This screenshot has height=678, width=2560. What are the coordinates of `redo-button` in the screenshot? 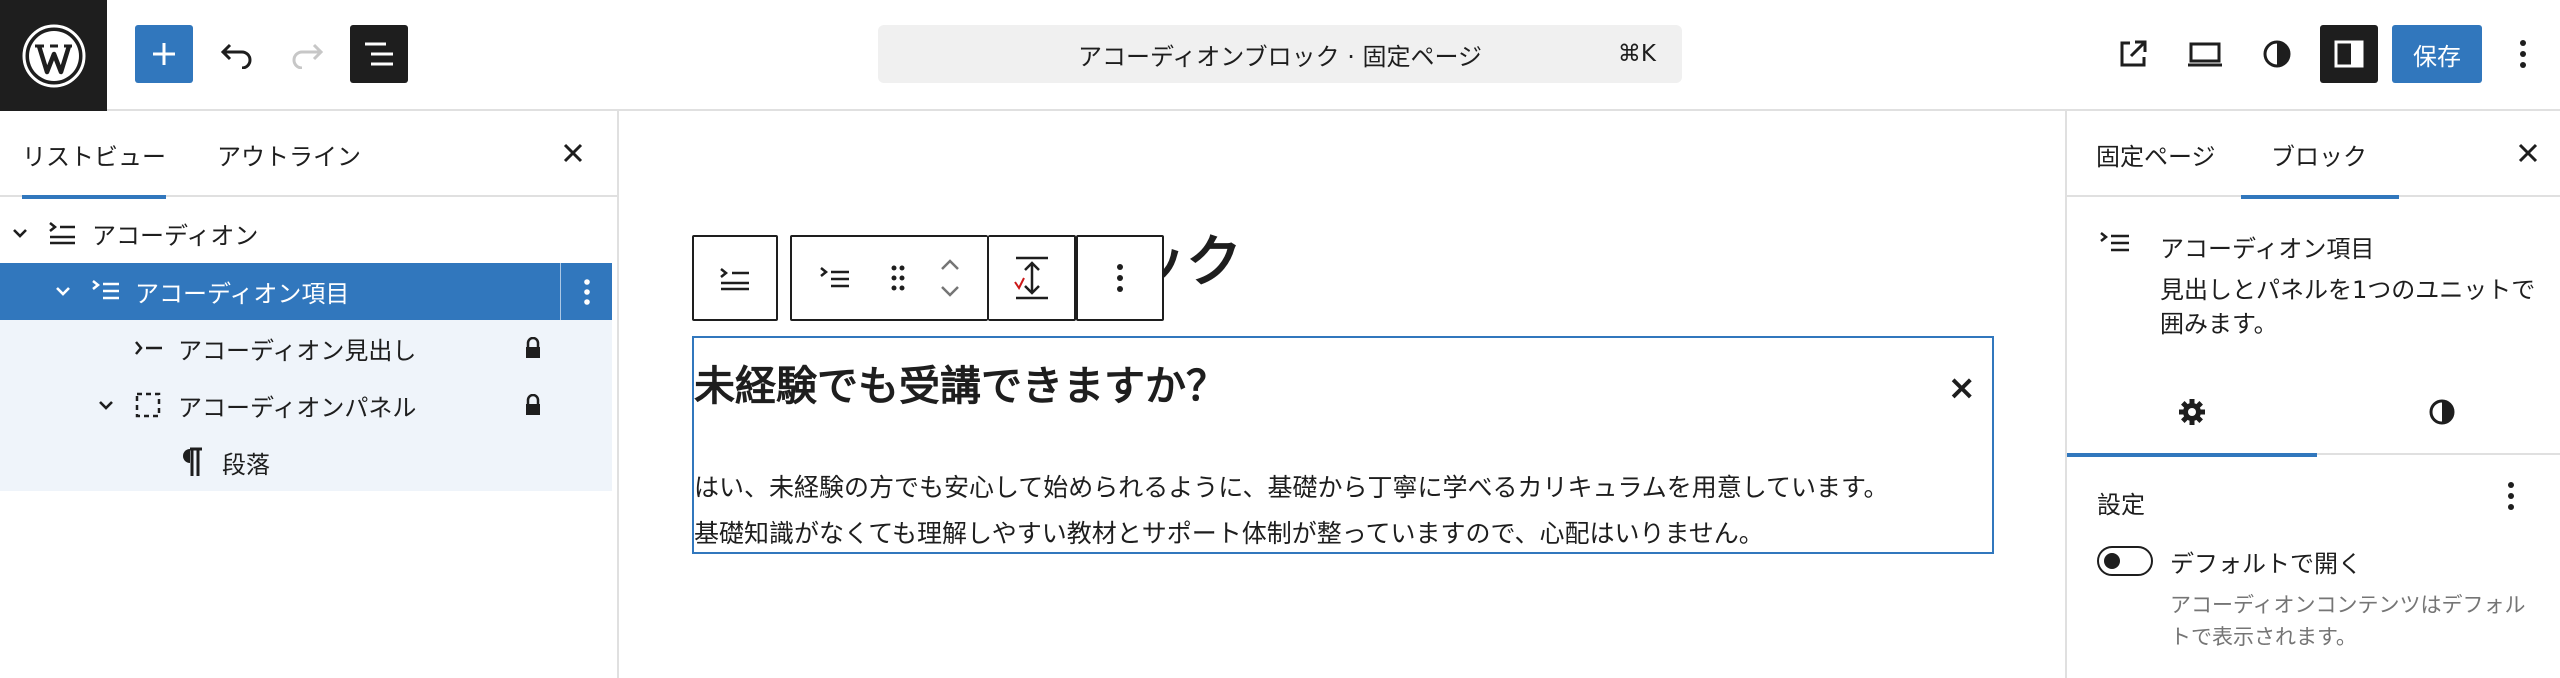 It's located at (307, 54).